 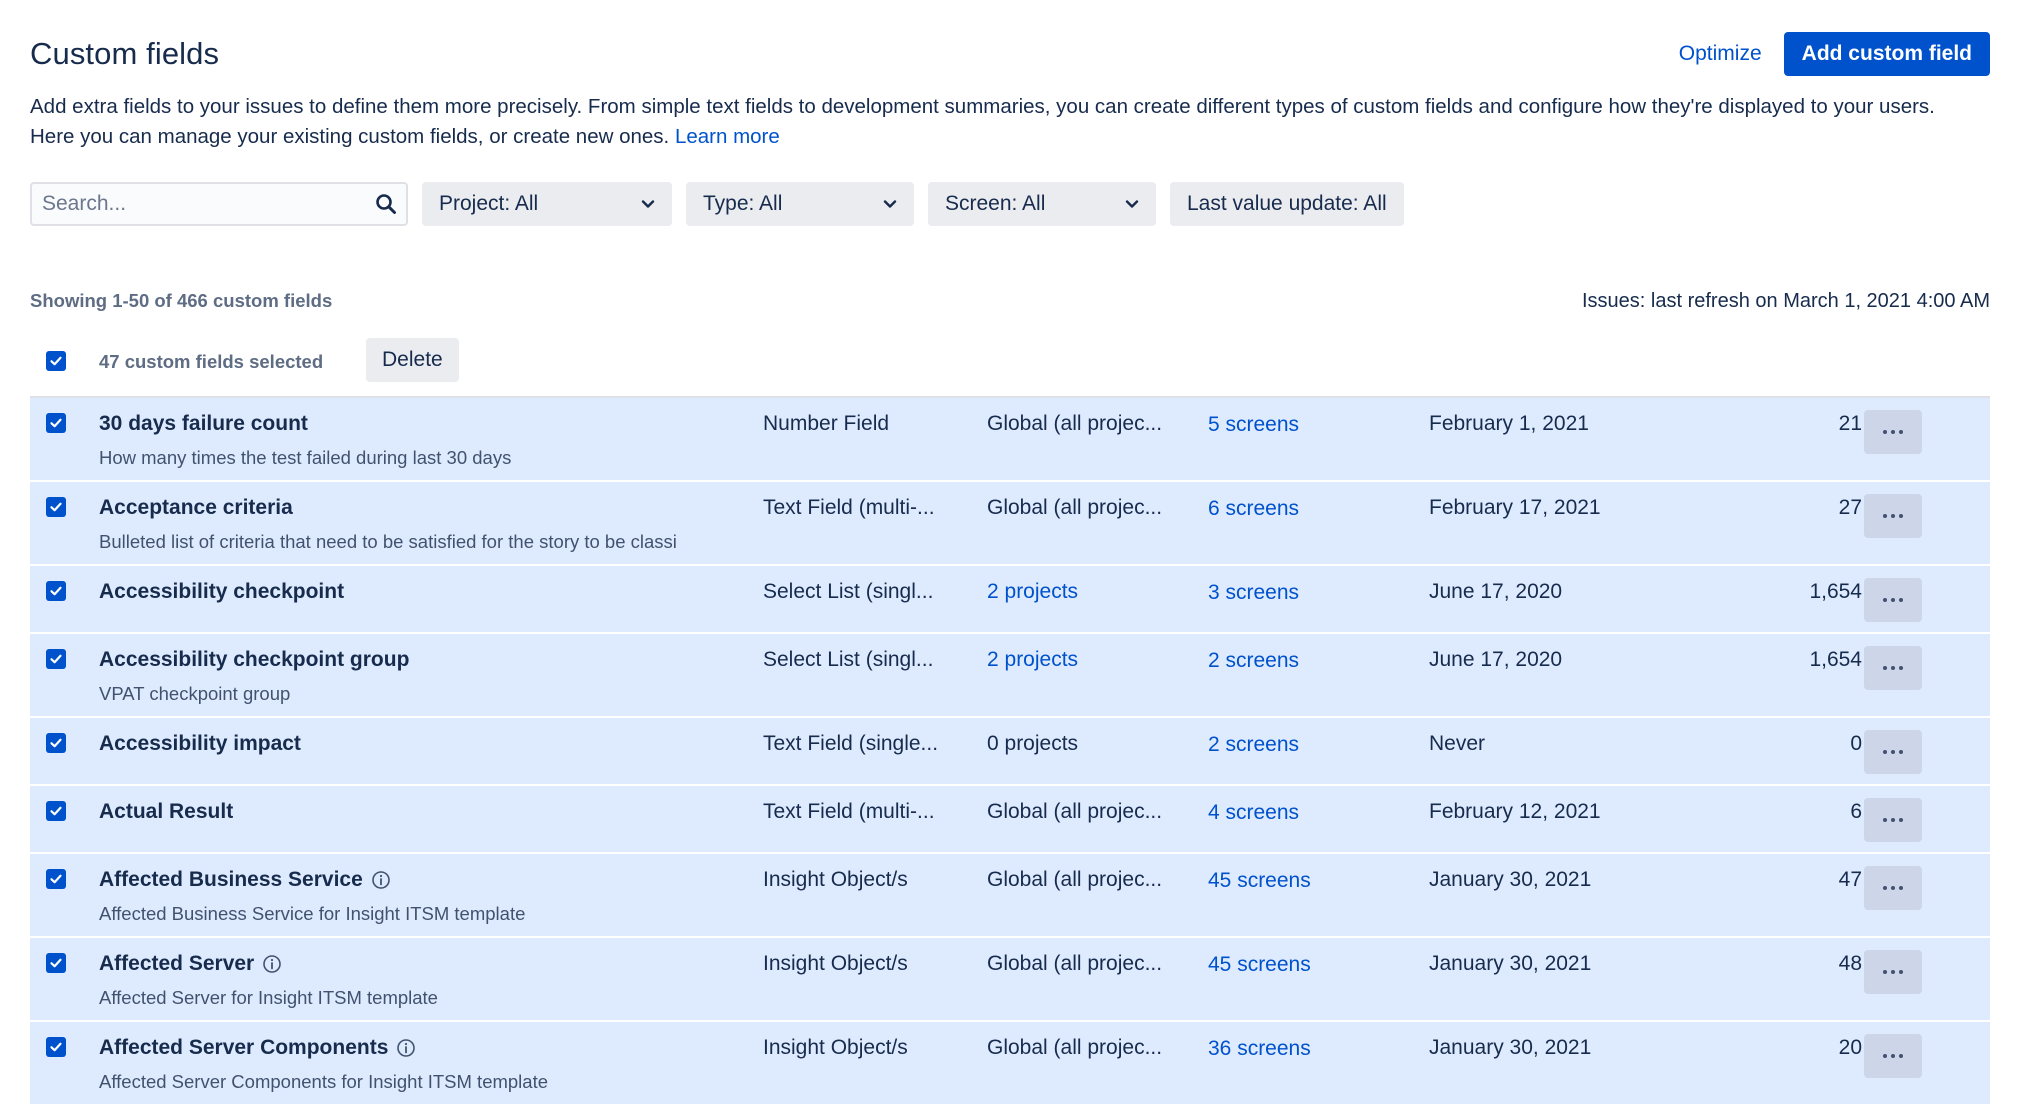 I want to click on field-screens-link: 4 screens, so click(x=1308, y=813).